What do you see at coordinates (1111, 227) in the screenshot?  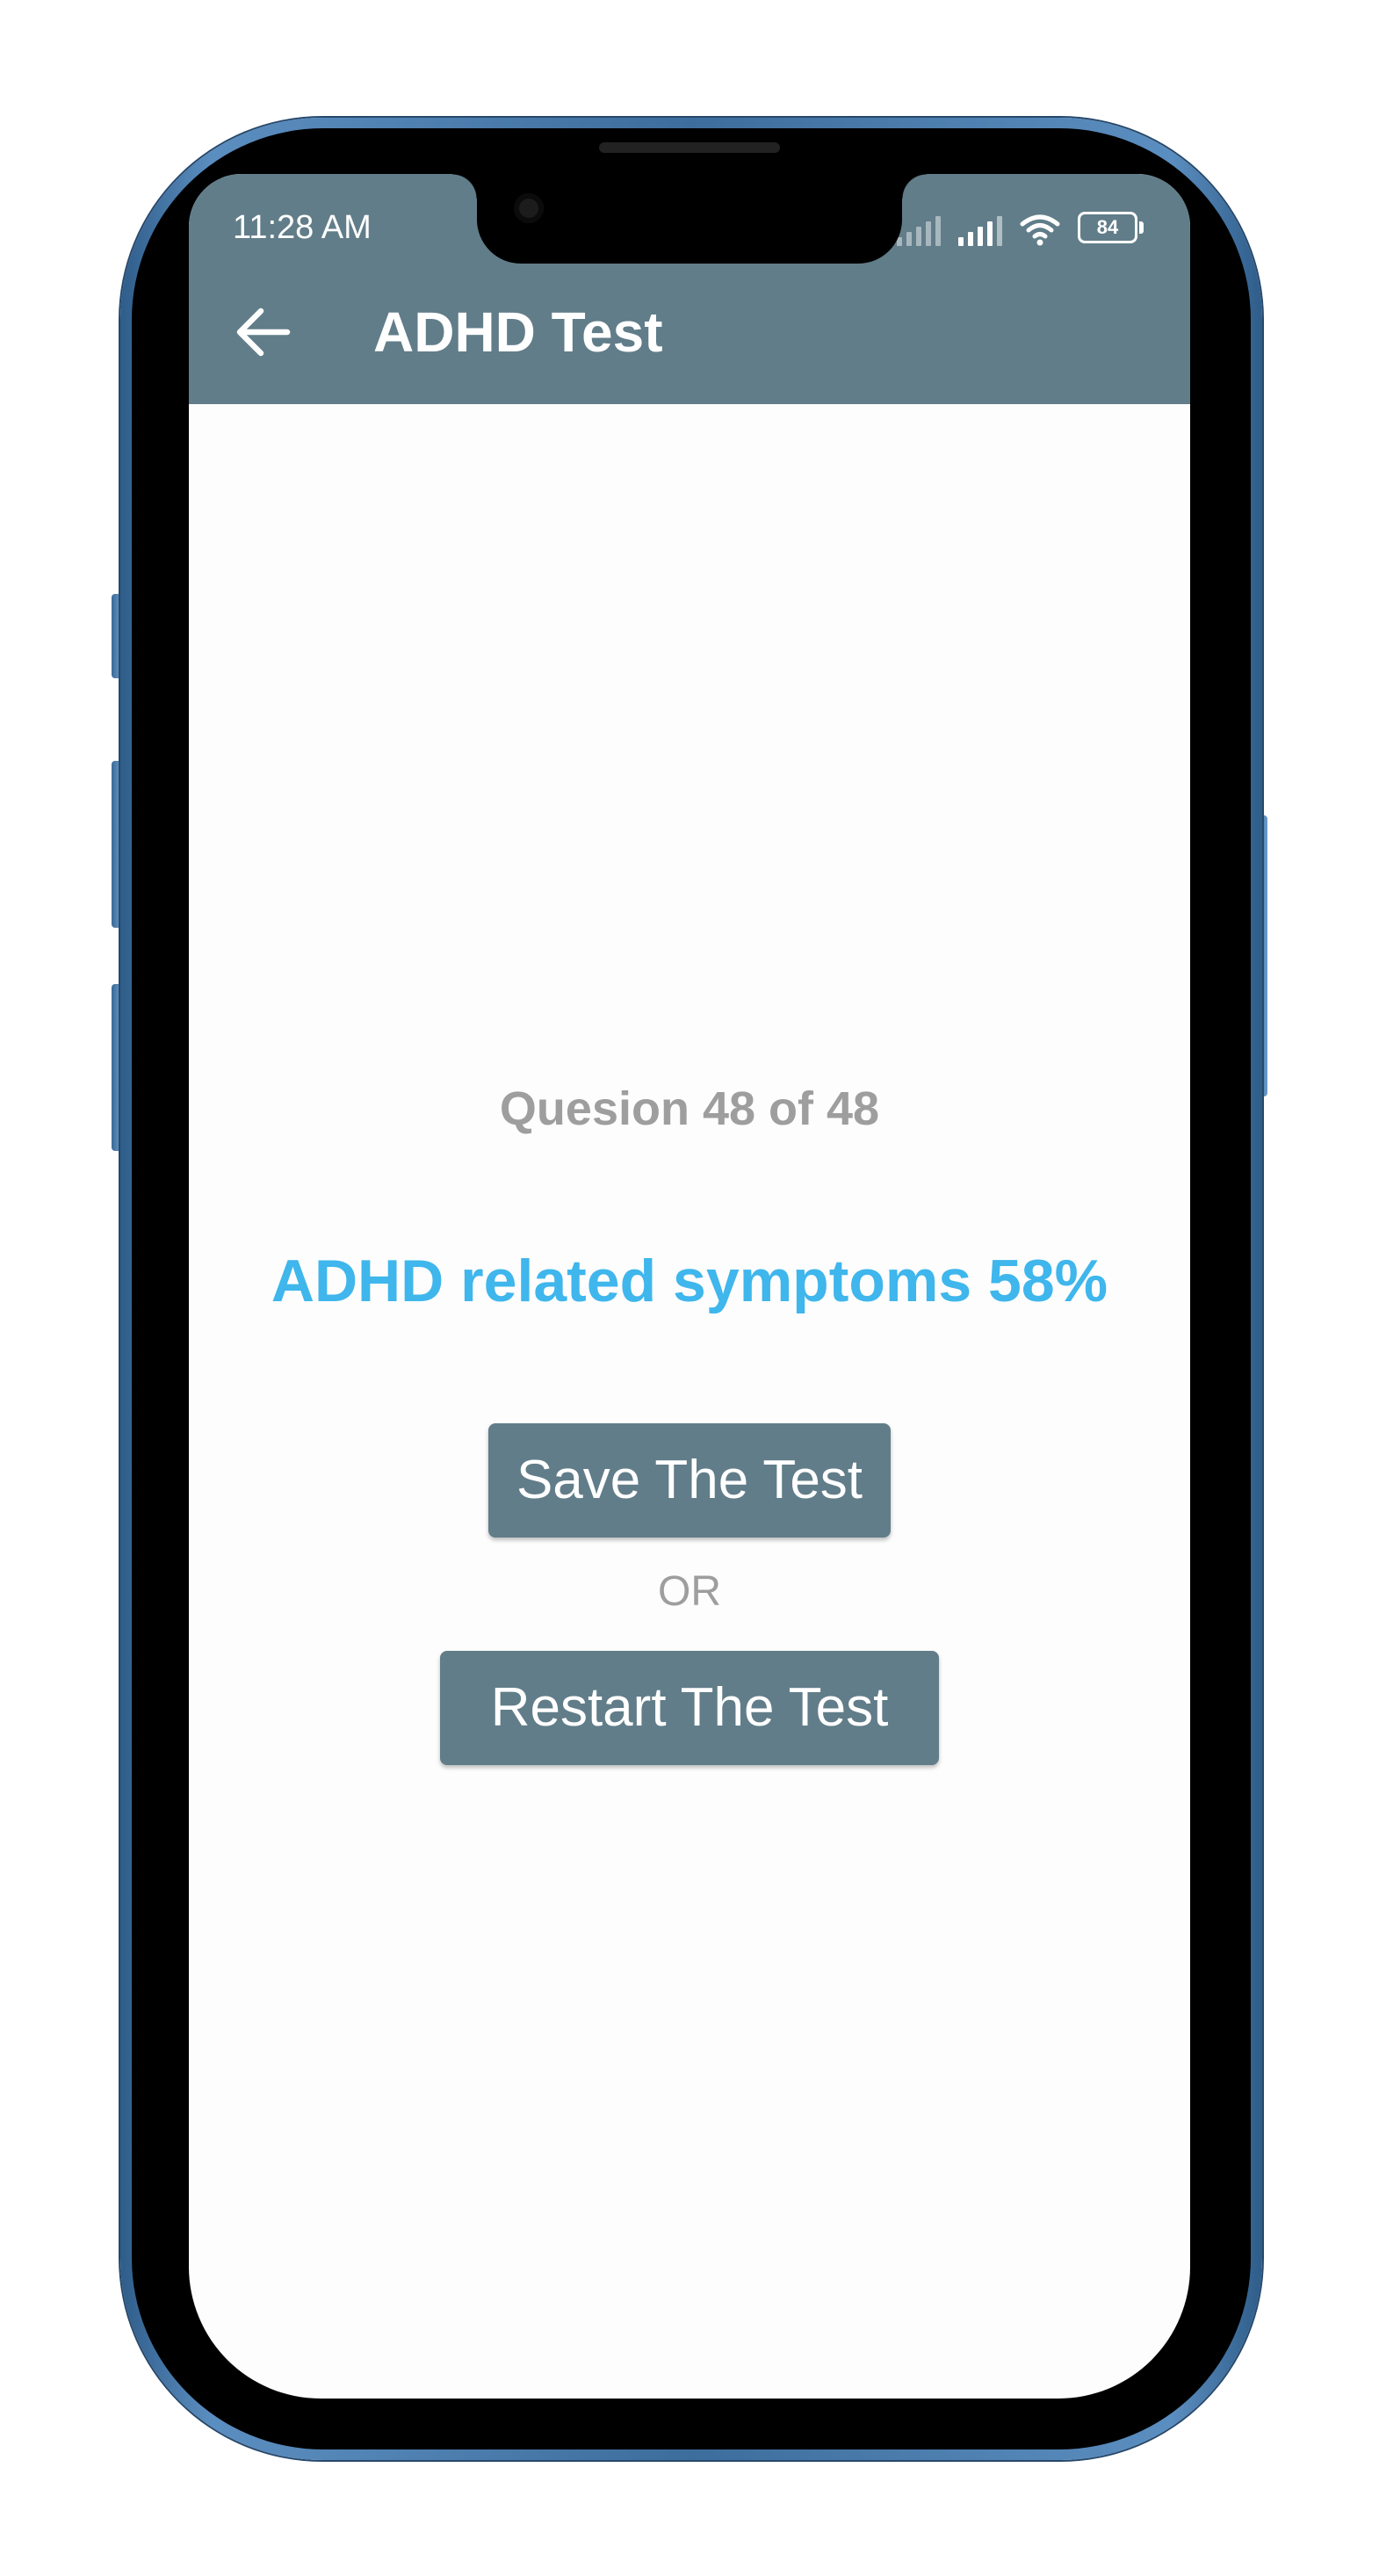 I see `battery-icon: 84` at bounding box center [1111, 227].